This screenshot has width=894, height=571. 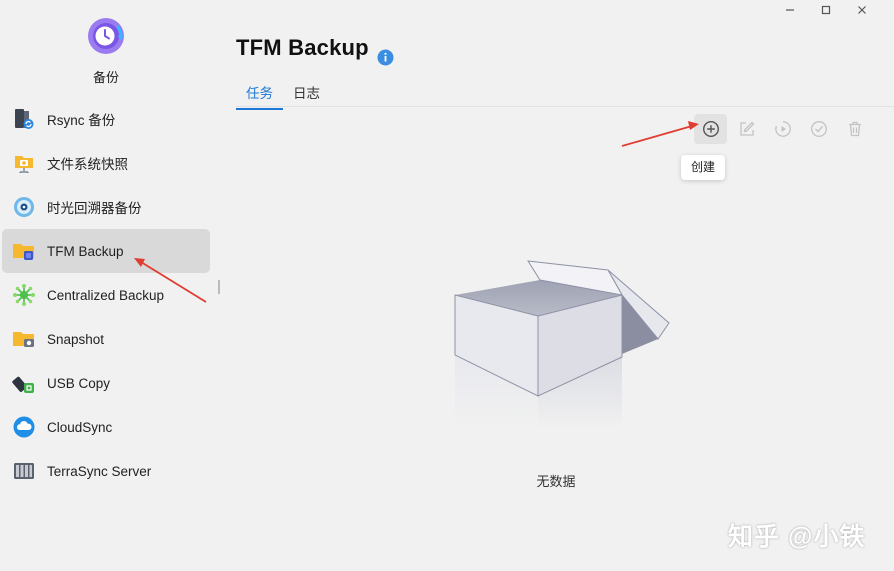 I want to click on cloudsync-icon, so click(x=24, y=427).